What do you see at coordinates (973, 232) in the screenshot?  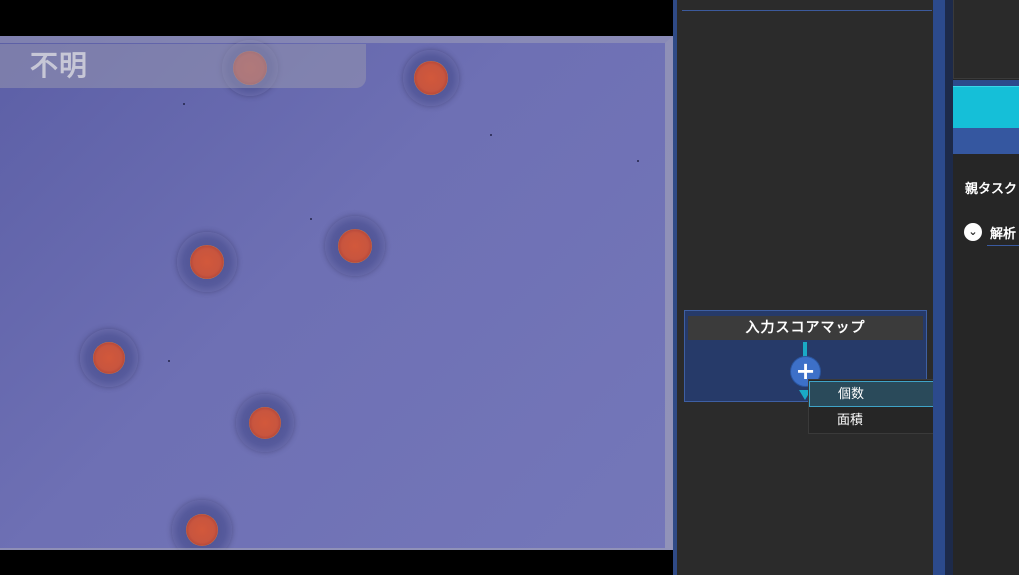 I see `chevron-down-icon: ⌄` at bounding box center [973, 232].